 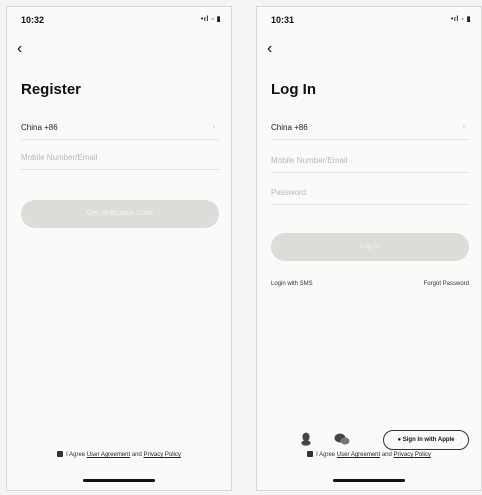 What do you see at coordinates (120, 214) in the screenshot?
I see `get-verification-code-button: Get Verification Code` at bounding box center [120, 214].